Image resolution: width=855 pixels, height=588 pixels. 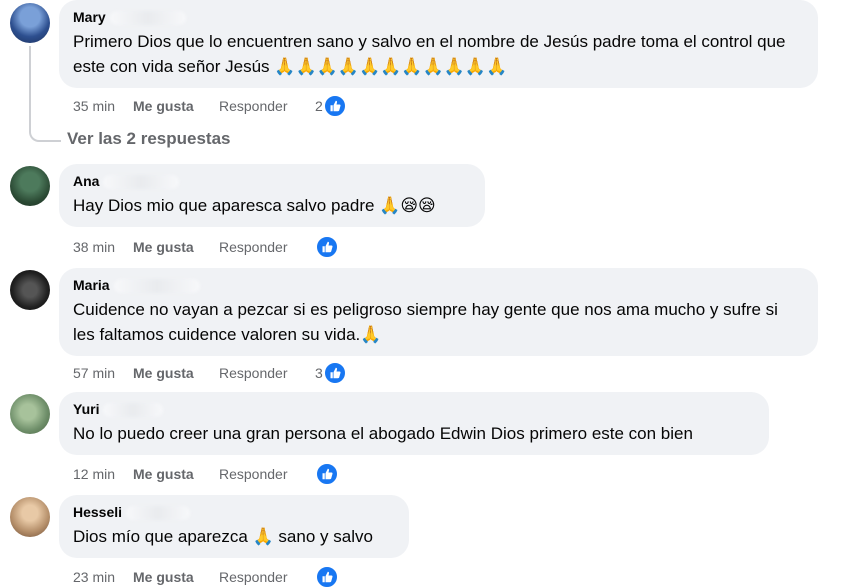 What do you see at coordinates (319, 373) in the screenshot?
I see `reaction-count: 3` at bounding box center [319, 373].